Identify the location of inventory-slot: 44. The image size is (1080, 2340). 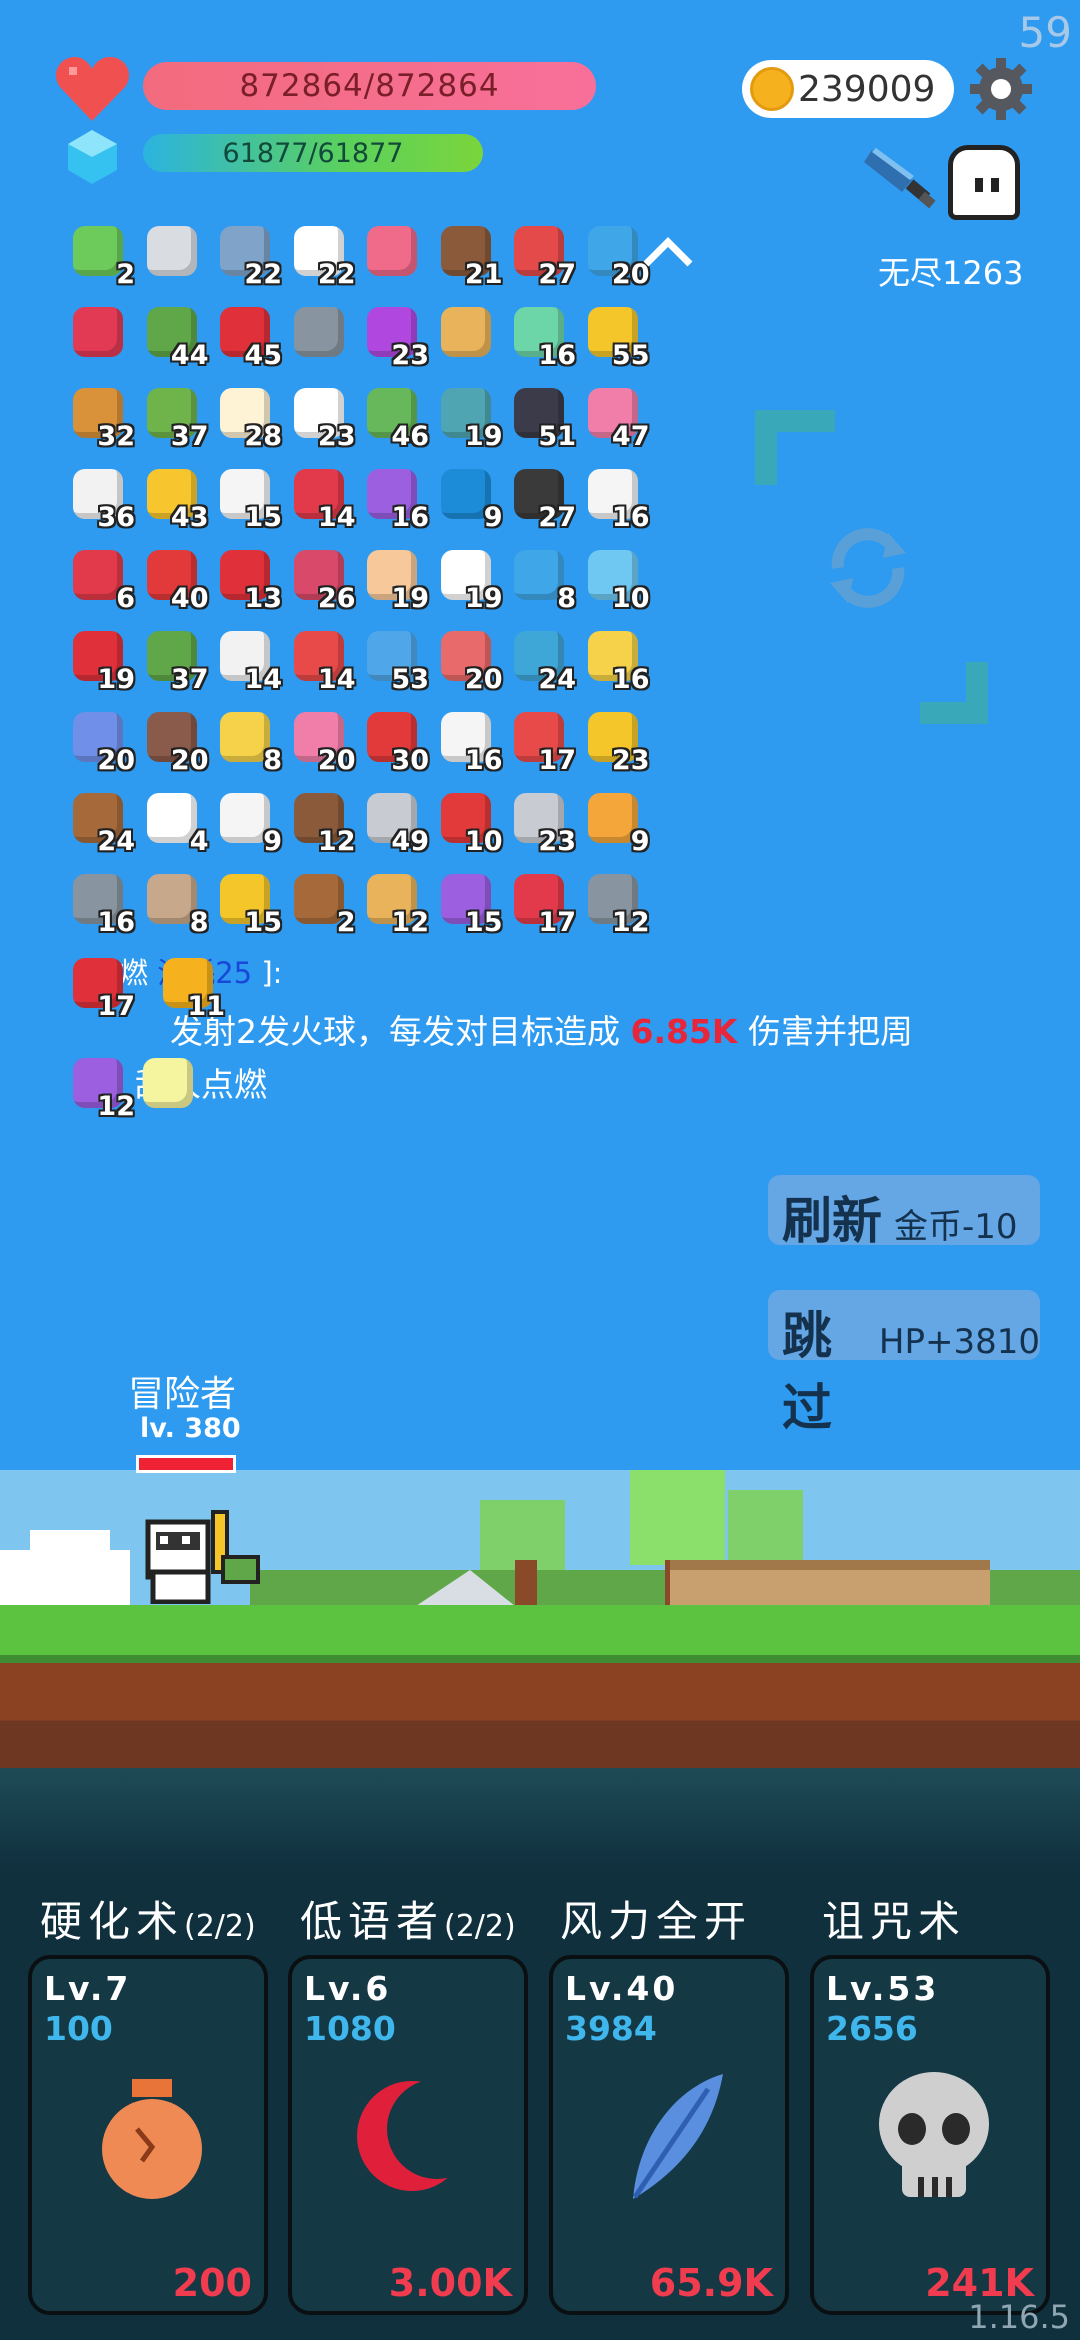
(174, 335).